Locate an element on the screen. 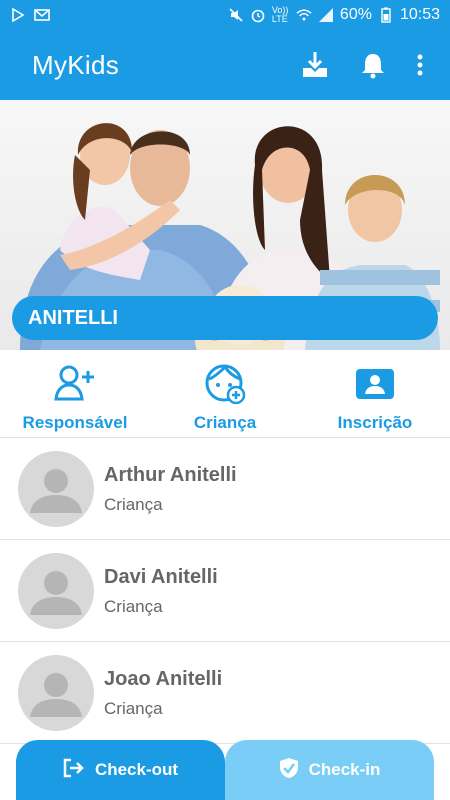  shield-check-icon is located at coordinates (289, 770).